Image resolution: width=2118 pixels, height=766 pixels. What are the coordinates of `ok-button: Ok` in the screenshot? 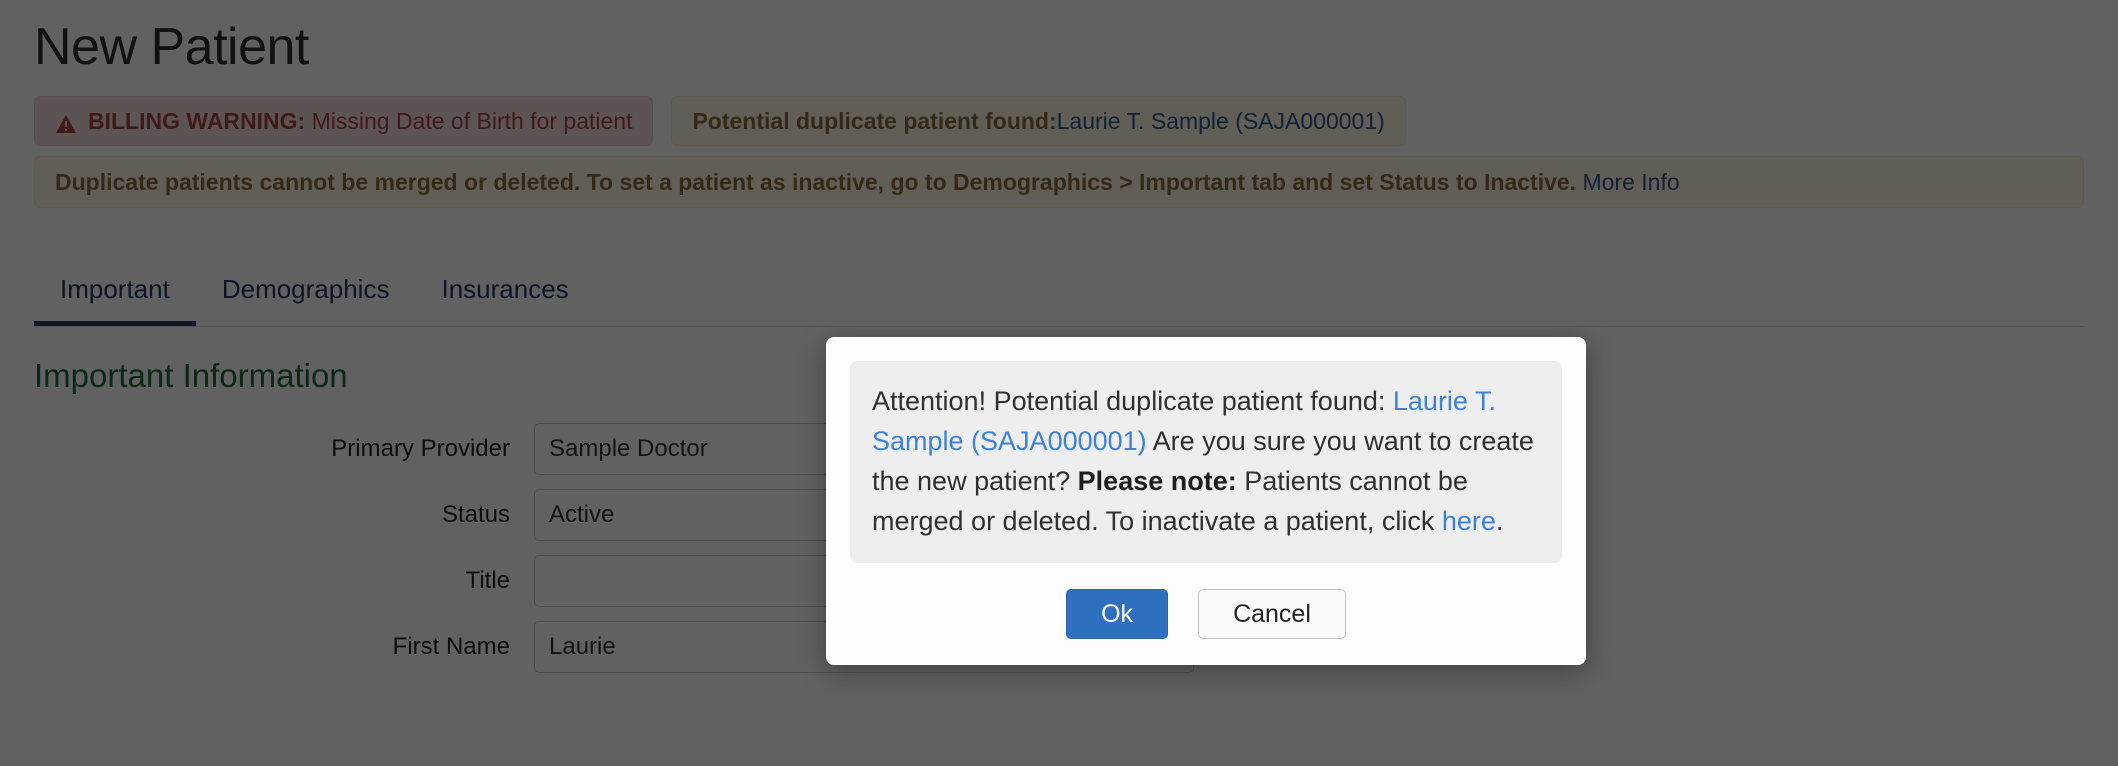 It's located at (1117, 614).